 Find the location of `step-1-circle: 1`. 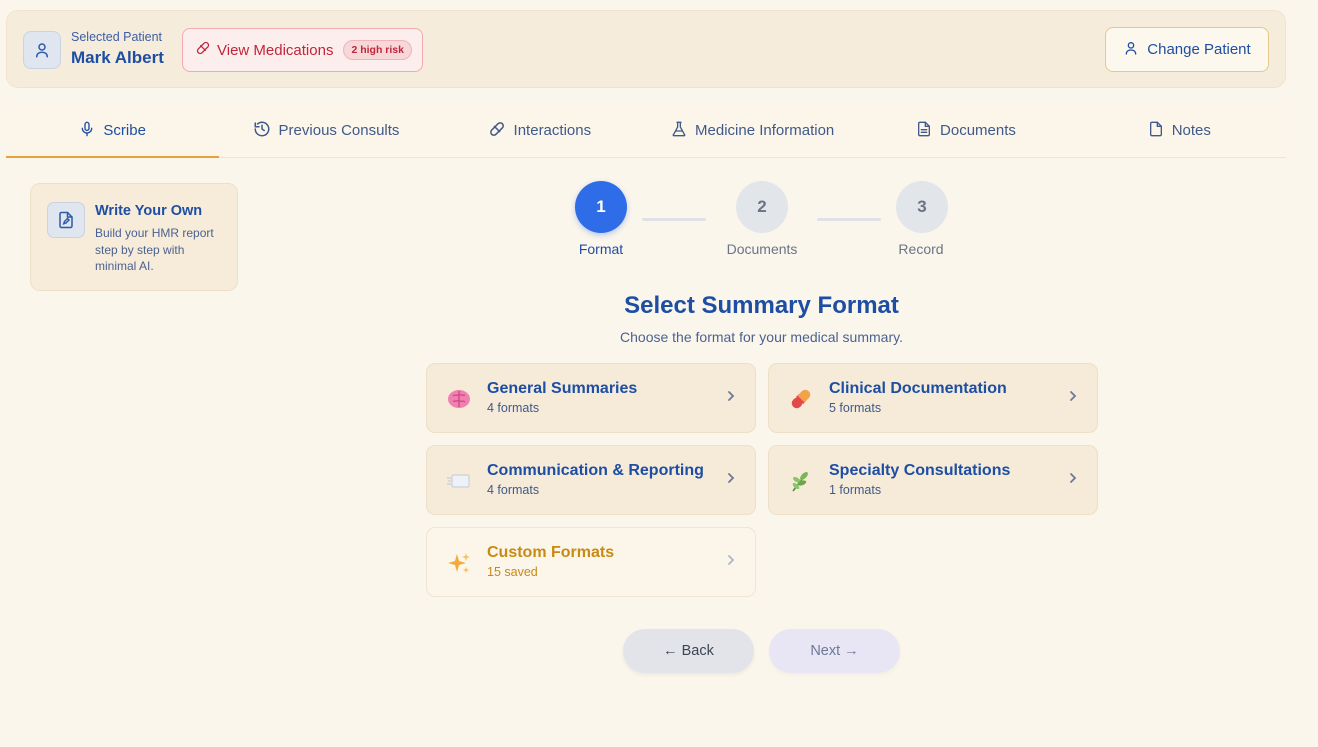

step-1-circle: 1 is located at coordinates (601, 207).